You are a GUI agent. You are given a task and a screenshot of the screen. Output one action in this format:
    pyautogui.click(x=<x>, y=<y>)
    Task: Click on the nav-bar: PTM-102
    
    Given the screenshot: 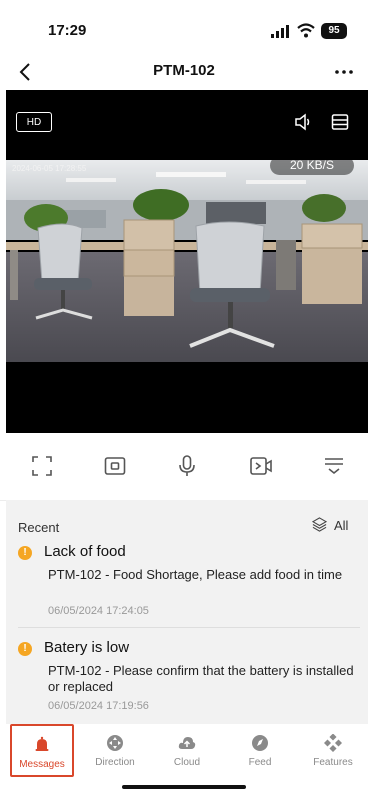 What is the action you would take?
    pyautogui.click(x=184, y=72)
    